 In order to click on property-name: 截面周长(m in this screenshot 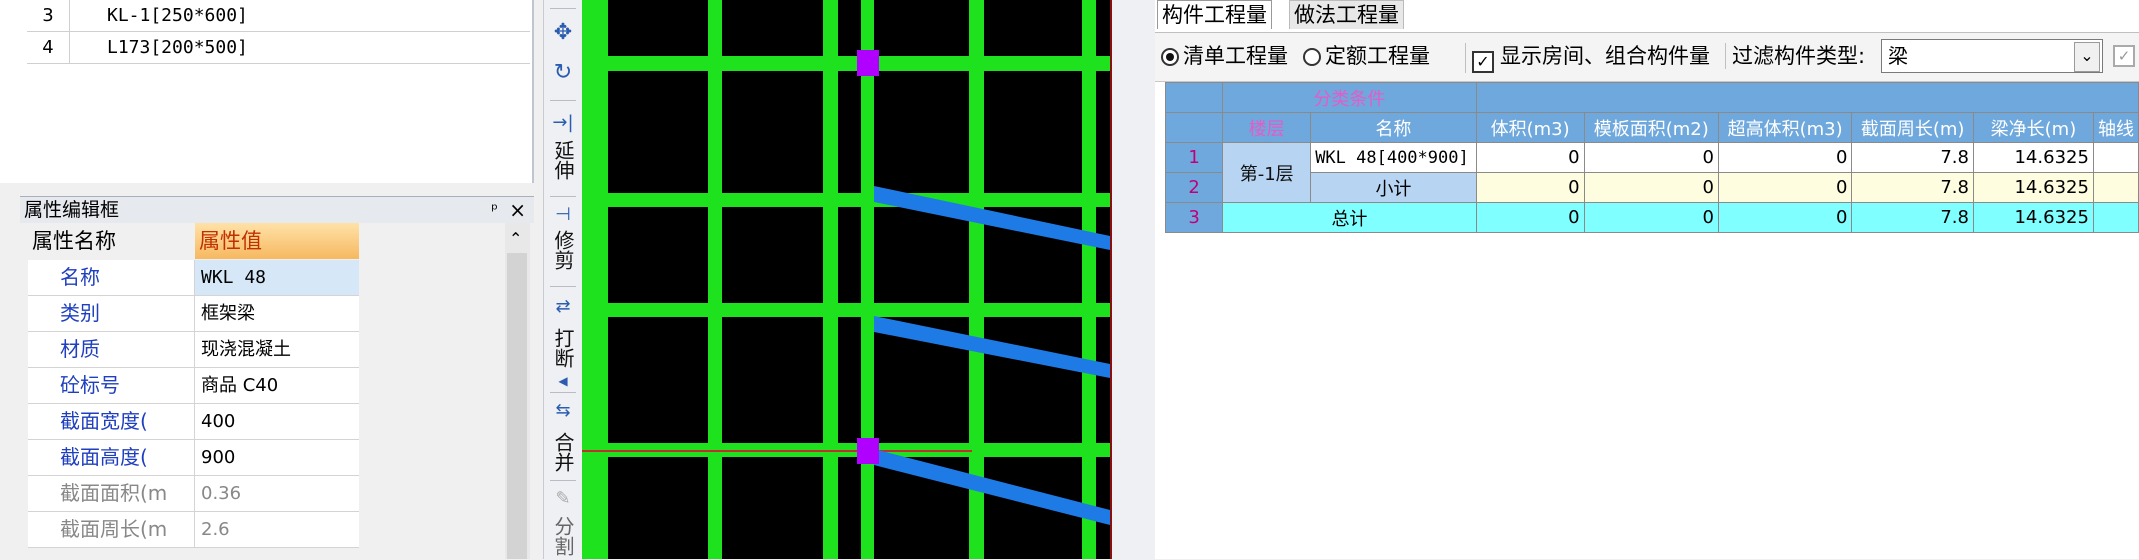, I will do `click(111, 529)`.